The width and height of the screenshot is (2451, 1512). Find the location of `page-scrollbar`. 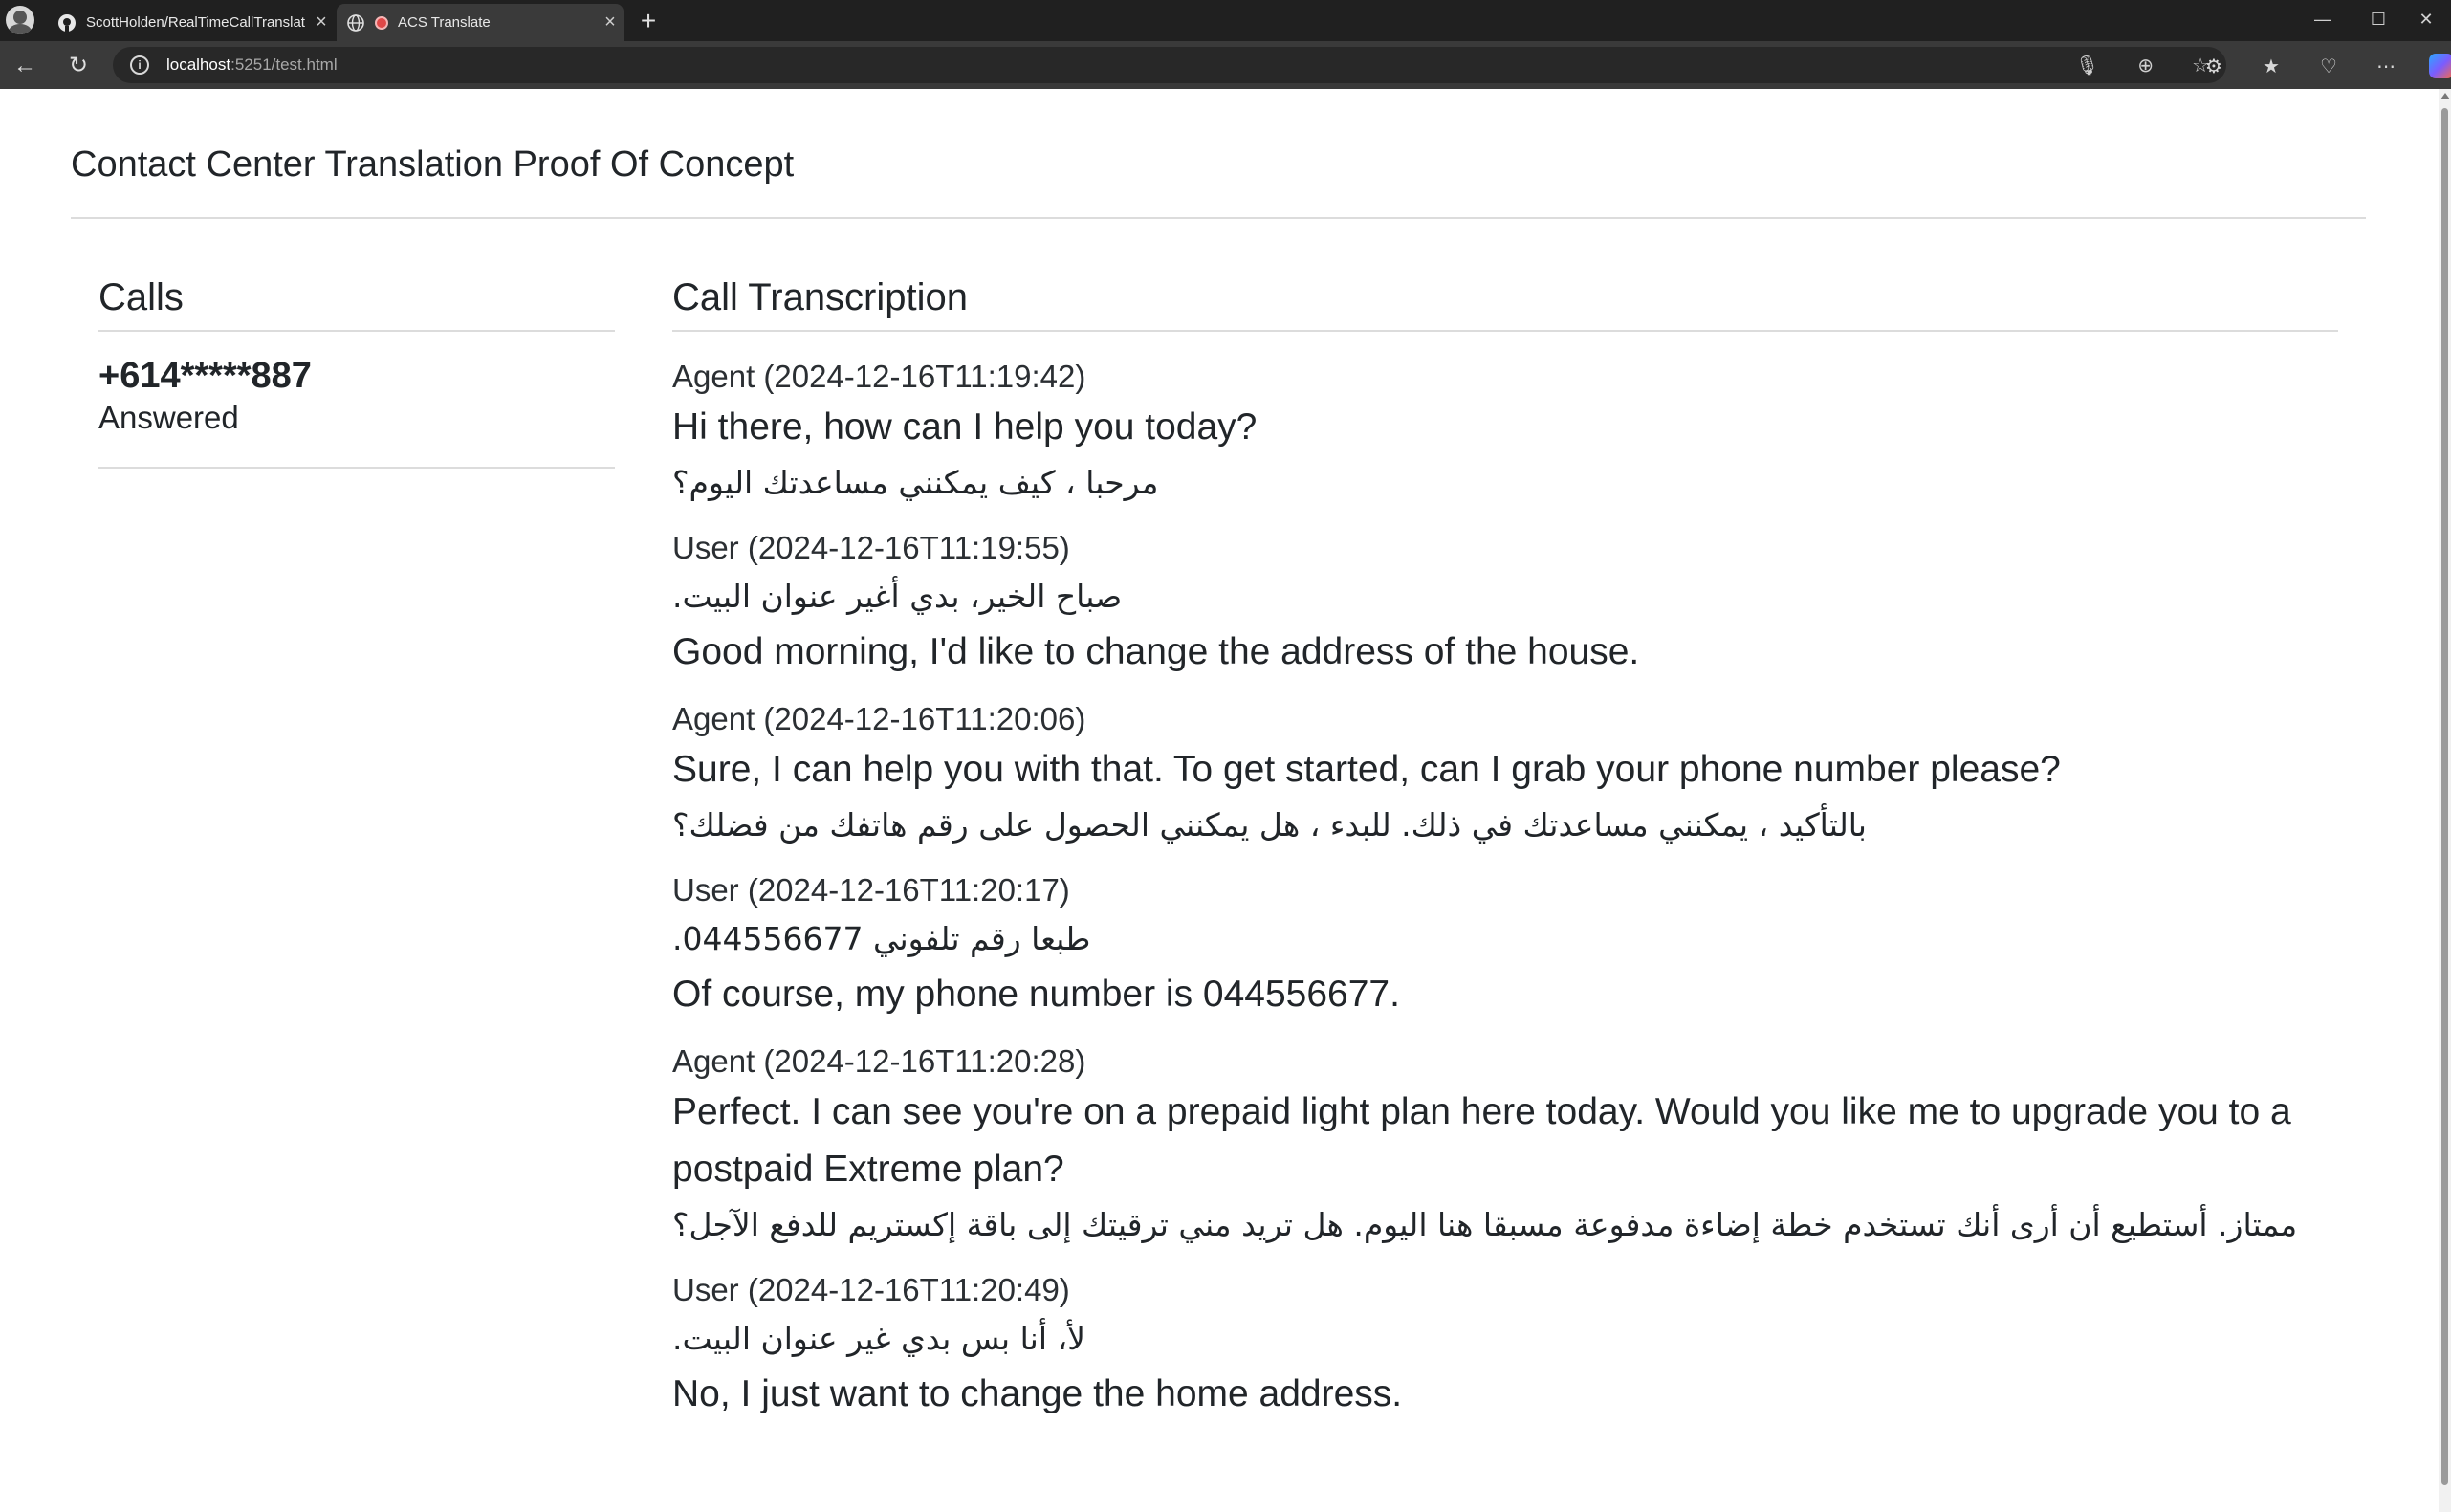

page-scrollbar is located at coordinates (2445, 800).